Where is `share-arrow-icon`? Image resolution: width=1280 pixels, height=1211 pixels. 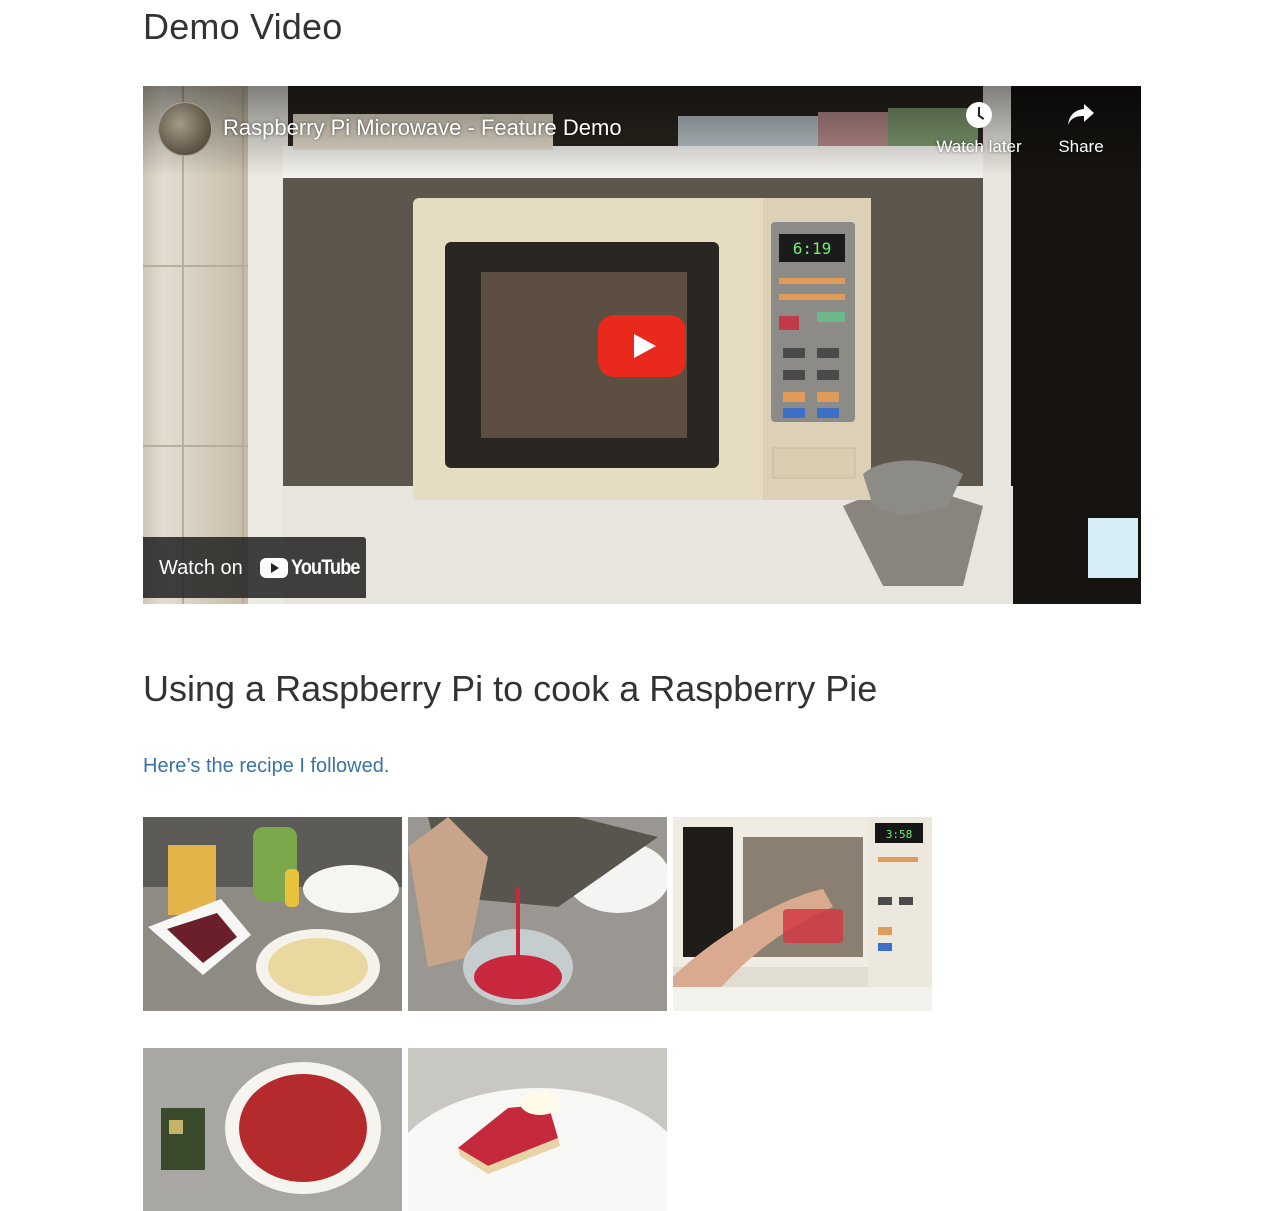
share-arrow-icon is located at coordinates (1081, 114).